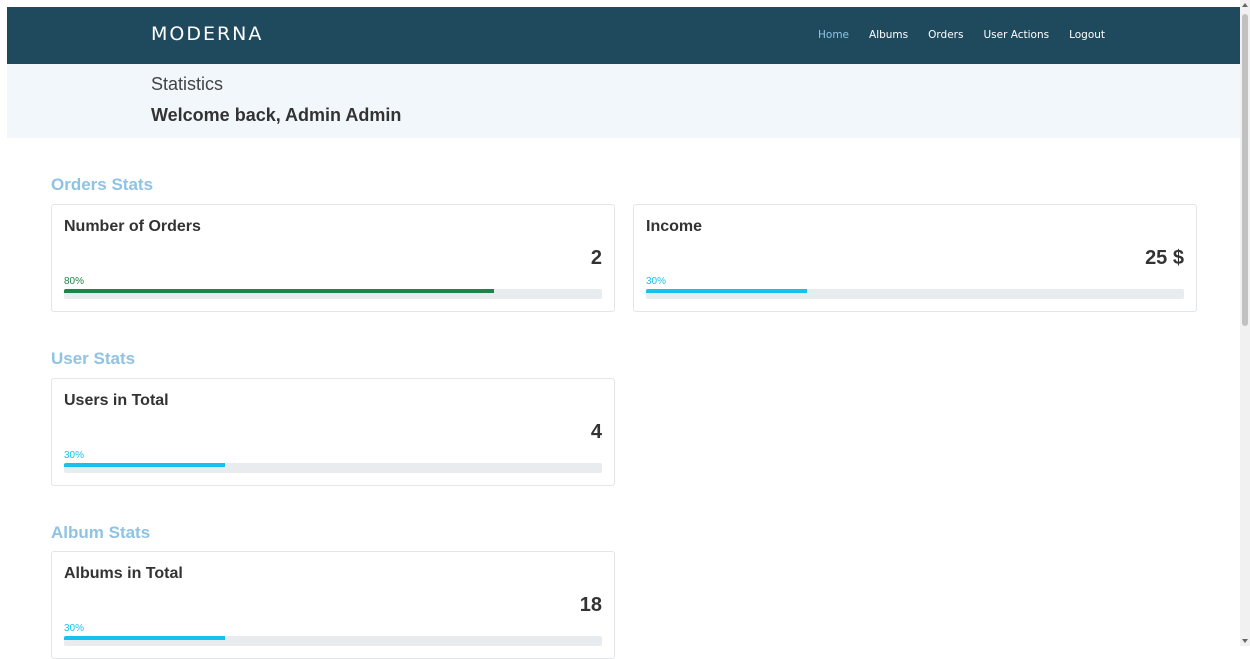 This screenshot has width=1250, height=659. Describe the element at coordinates (132, 226) in the screenshot. I see `card-title: Number of Orders` at that location.